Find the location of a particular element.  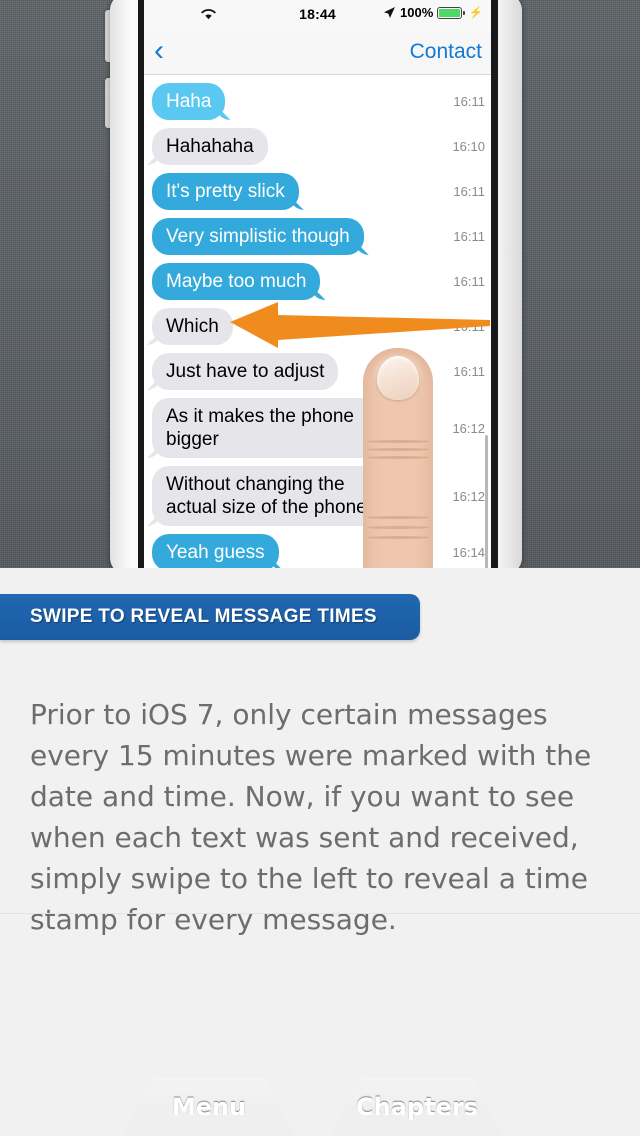

message-row: It's pretty slick 16:11 is located at coordinates (317, 191).